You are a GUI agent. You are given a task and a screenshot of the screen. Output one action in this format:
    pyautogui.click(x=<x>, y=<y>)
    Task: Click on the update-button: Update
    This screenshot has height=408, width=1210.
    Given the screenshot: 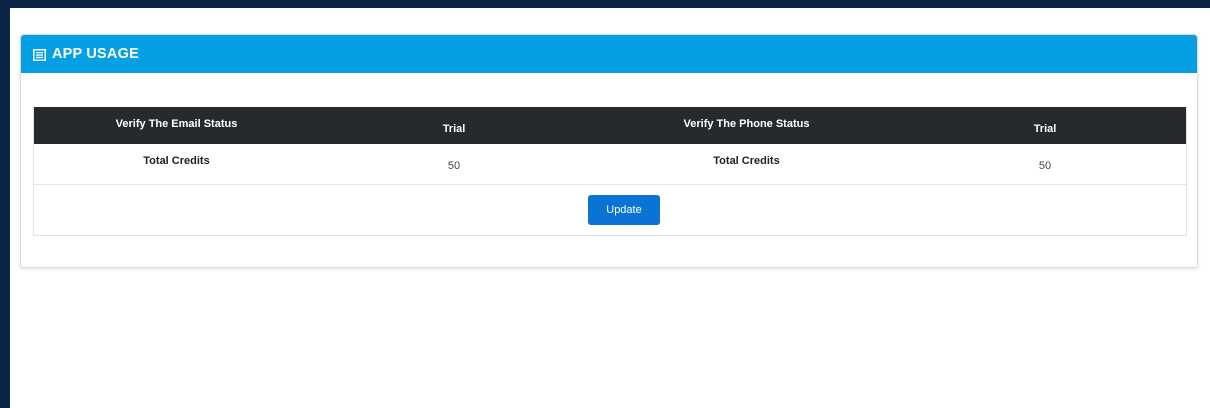 What is the action you would take?
    pyautogui.click(x=624, y=210)
    